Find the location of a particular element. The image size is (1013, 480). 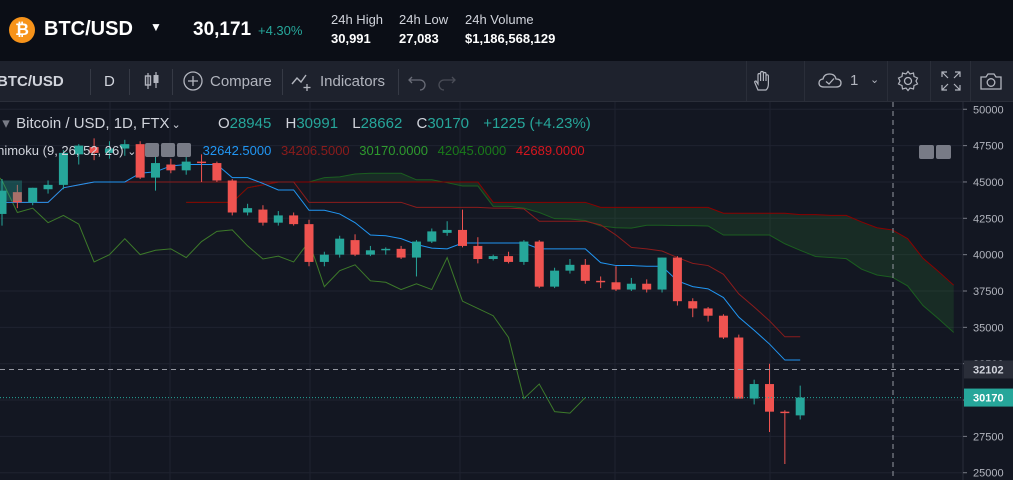

ohlc-high-key: H is located at coordinates (291, 123).